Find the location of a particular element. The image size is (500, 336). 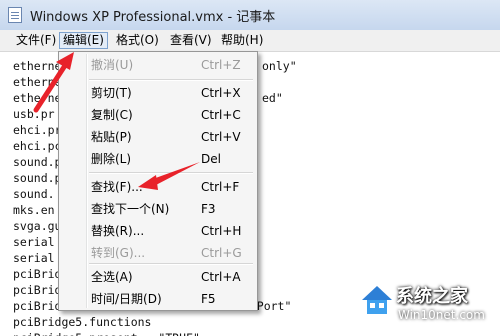

menu-edit: 编辑(E) is located at coordinates (83, 40).